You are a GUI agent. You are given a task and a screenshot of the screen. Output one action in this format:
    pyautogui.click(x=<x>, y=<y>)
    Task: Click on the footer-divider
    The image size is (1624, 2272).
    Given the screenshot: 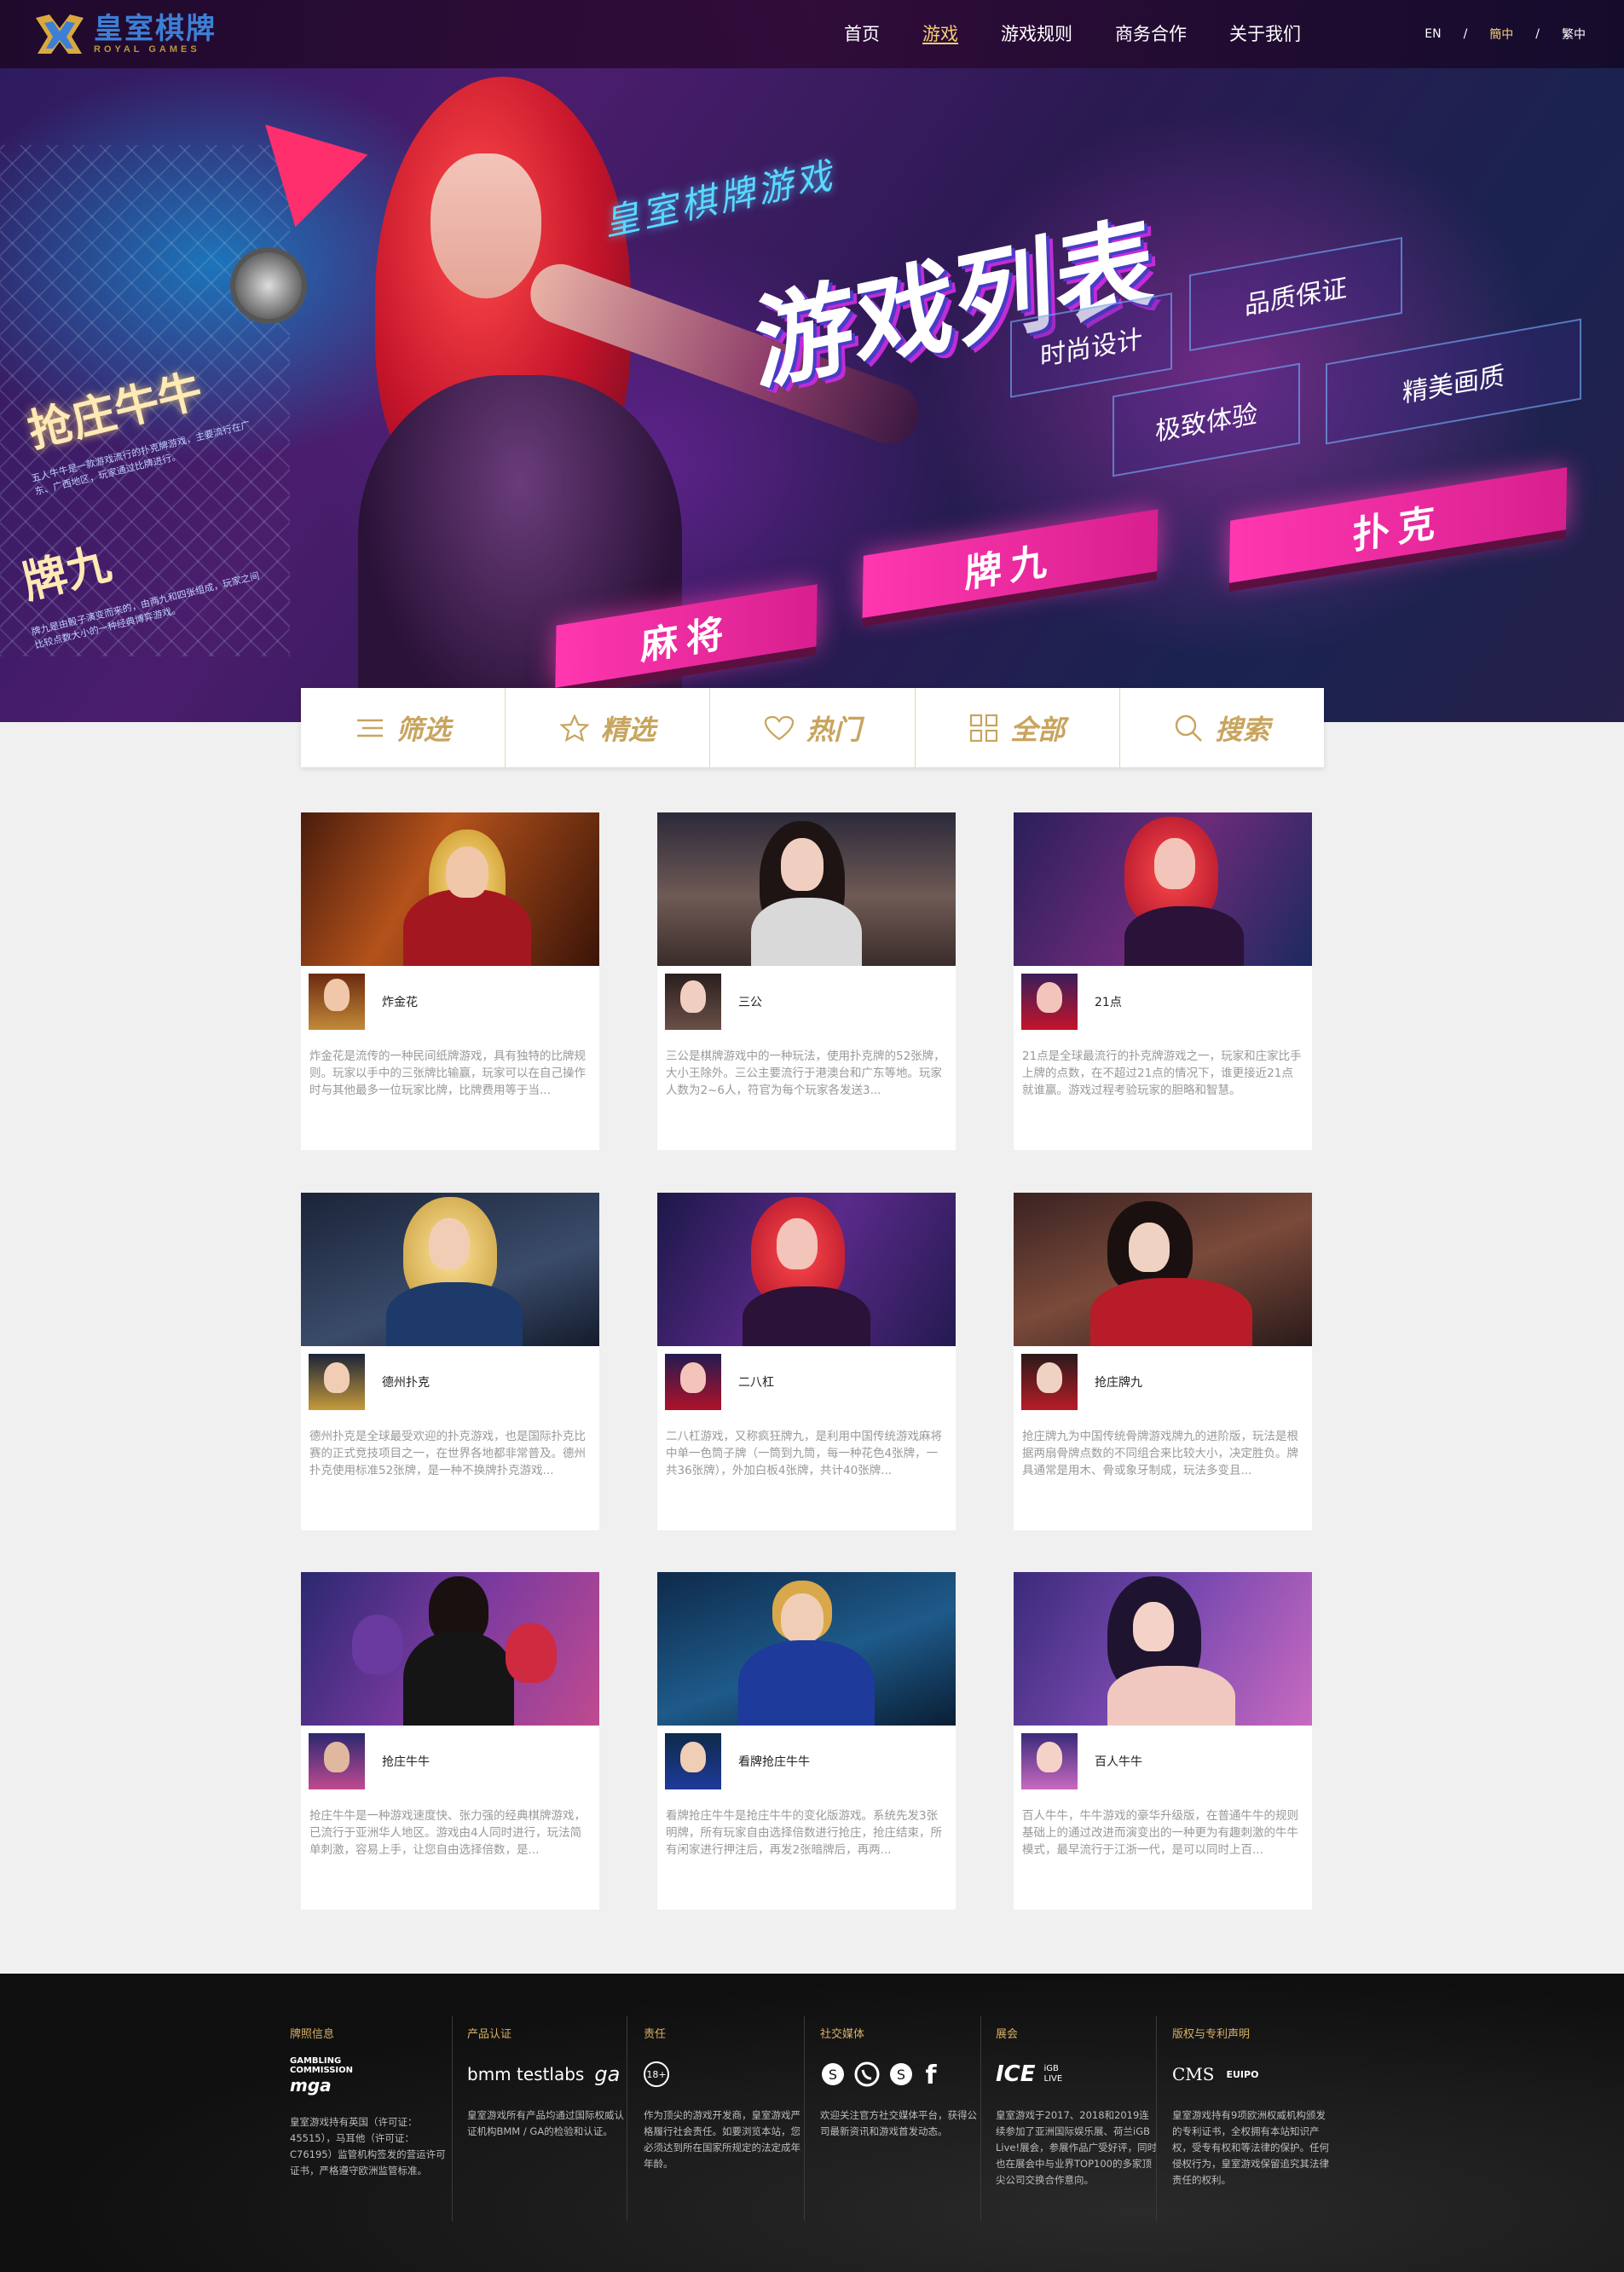 What is the action you would take?
    pyautogui.click(x=980, y=2118)
    